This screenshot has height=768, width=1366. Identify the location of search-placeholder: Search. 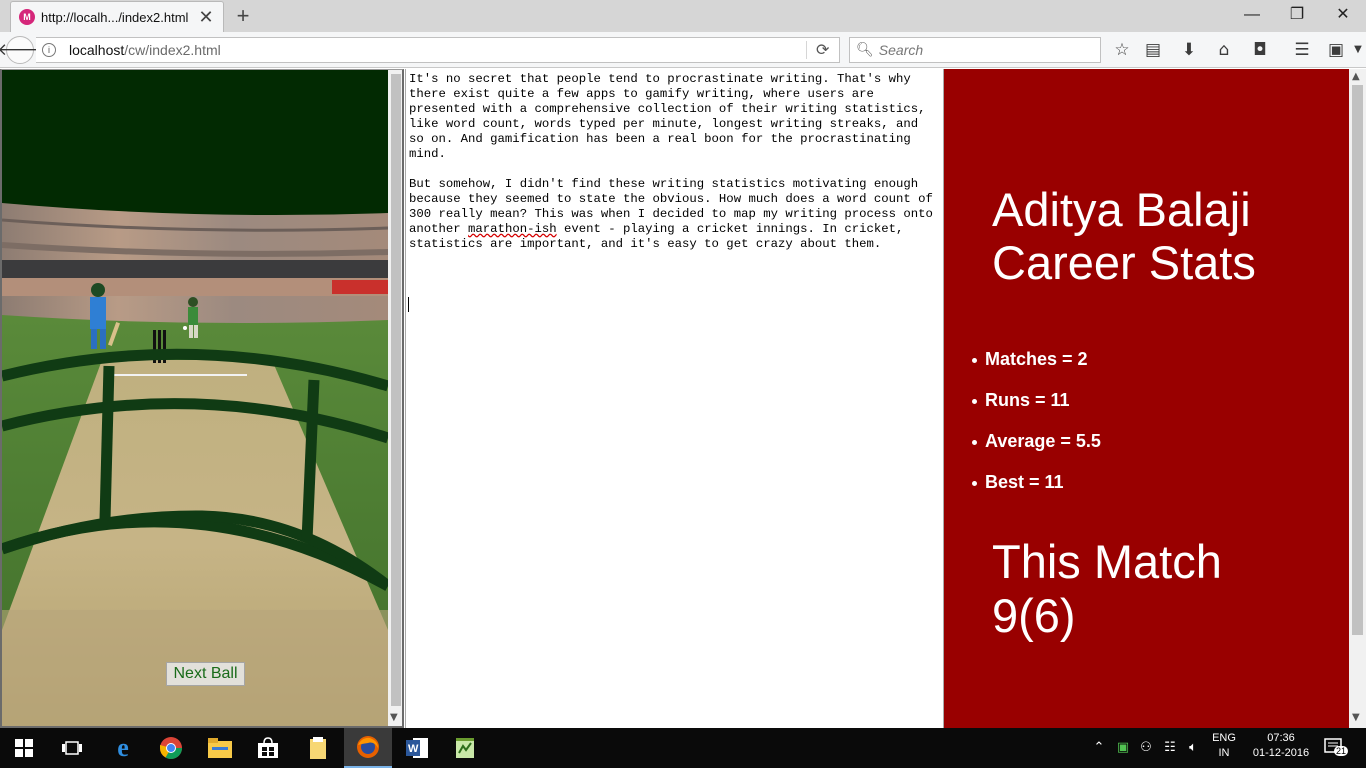
(901, 50).